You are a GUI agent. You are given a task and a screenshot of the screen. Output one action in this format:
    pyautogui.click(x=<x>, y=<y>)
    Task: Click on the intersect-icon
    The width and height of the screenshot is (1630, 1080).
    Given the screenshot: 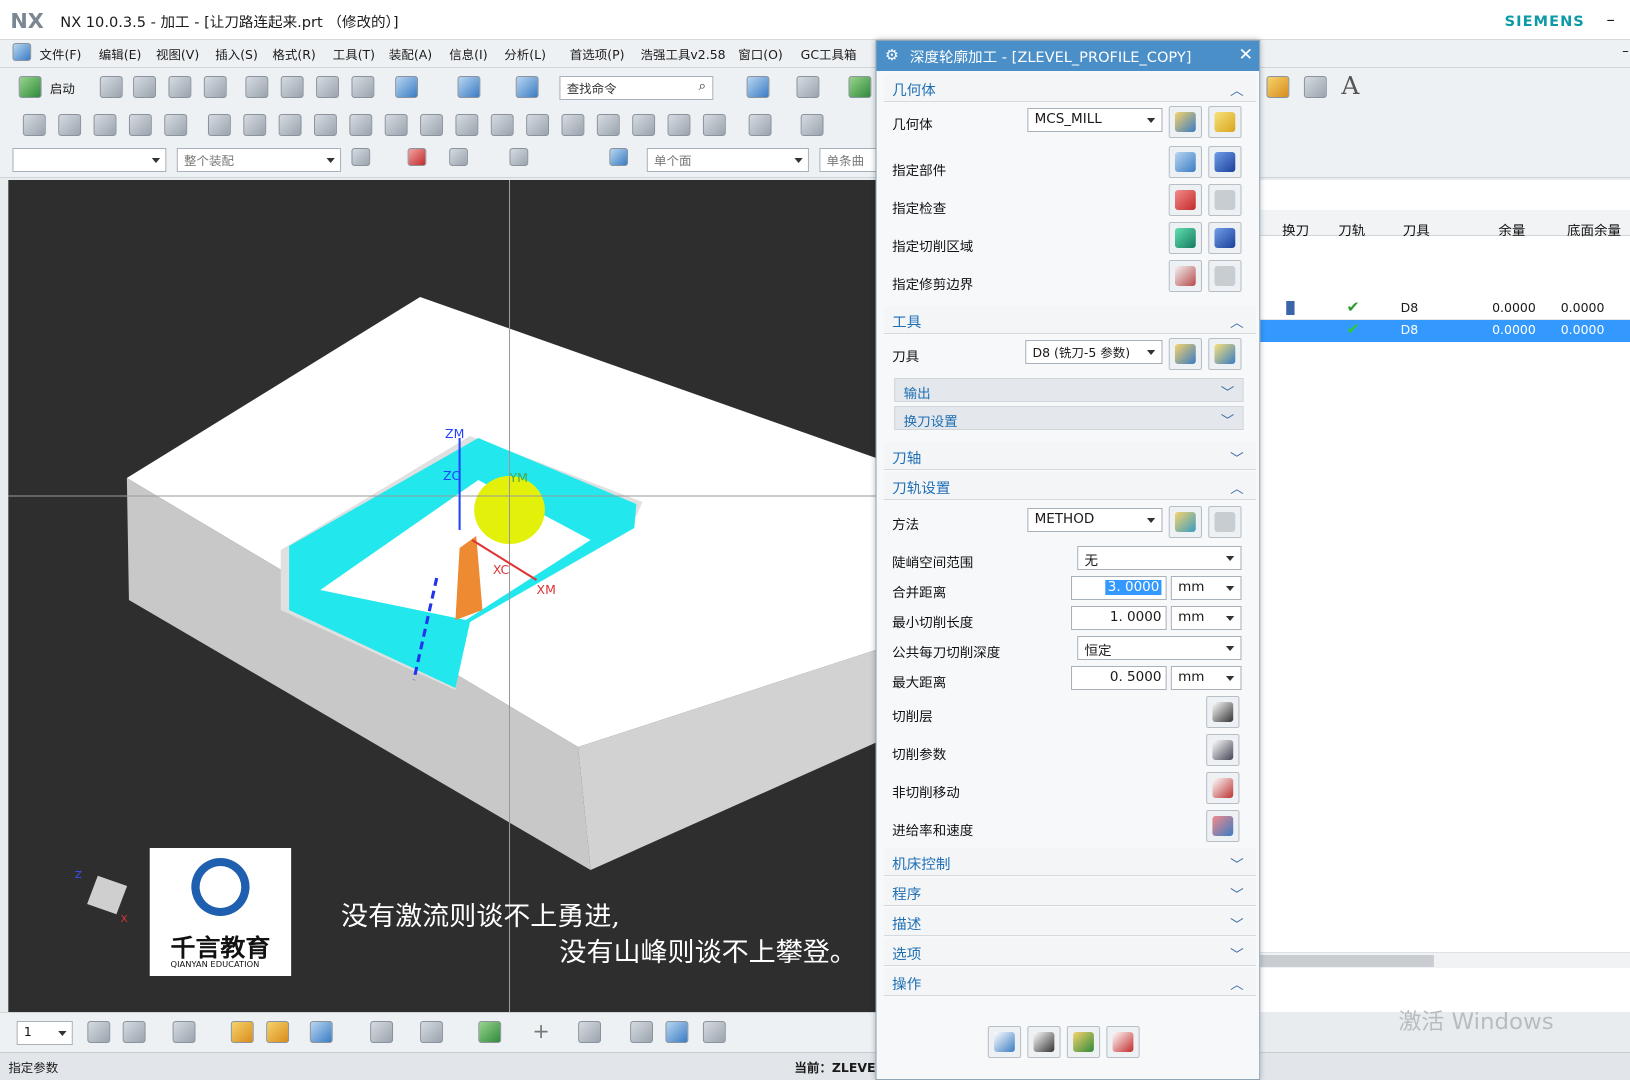 What is the action you would take?
    pyautogui.click(x=679, y=125)
    